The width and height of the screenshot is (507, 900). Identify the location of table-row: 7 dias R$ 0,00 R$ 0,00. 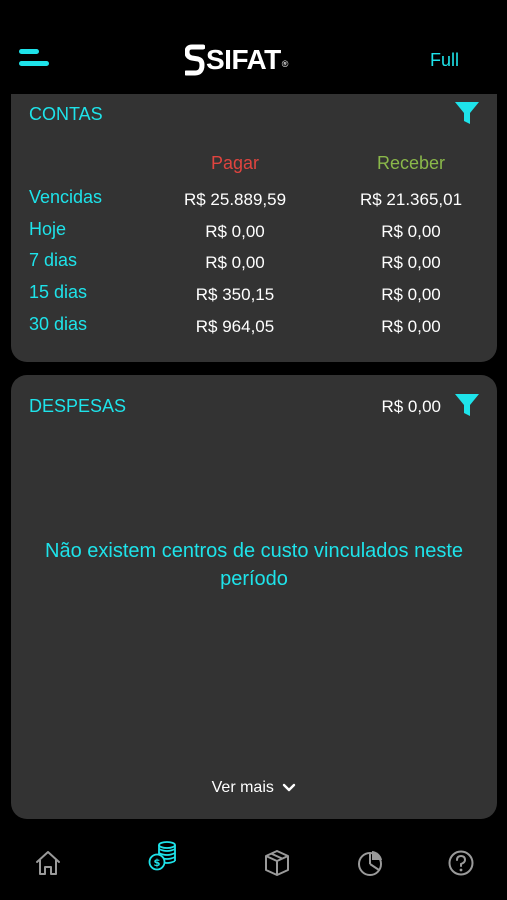
(254, 265).